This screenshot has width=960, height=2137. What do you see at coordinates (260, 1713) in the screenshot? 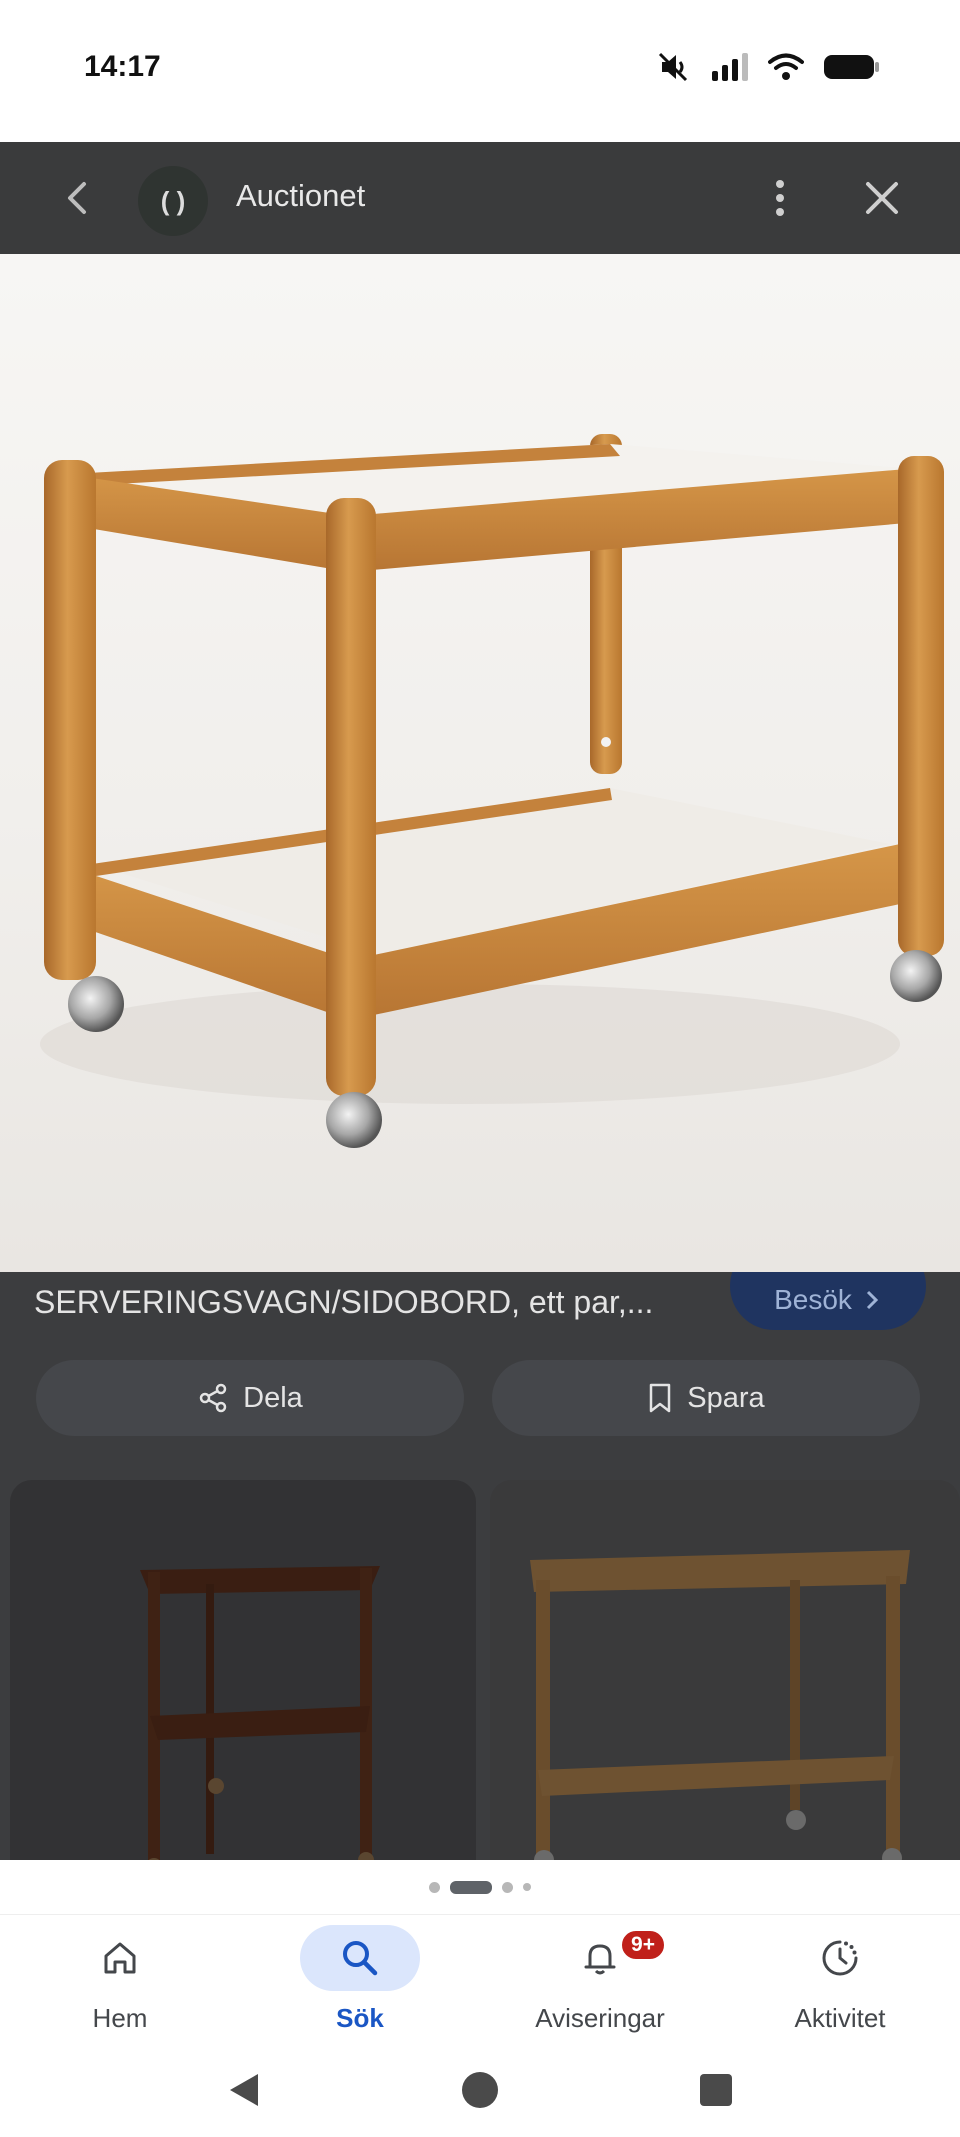
I see `dark-serving-cart-image` at bounding box center [260, 1713].